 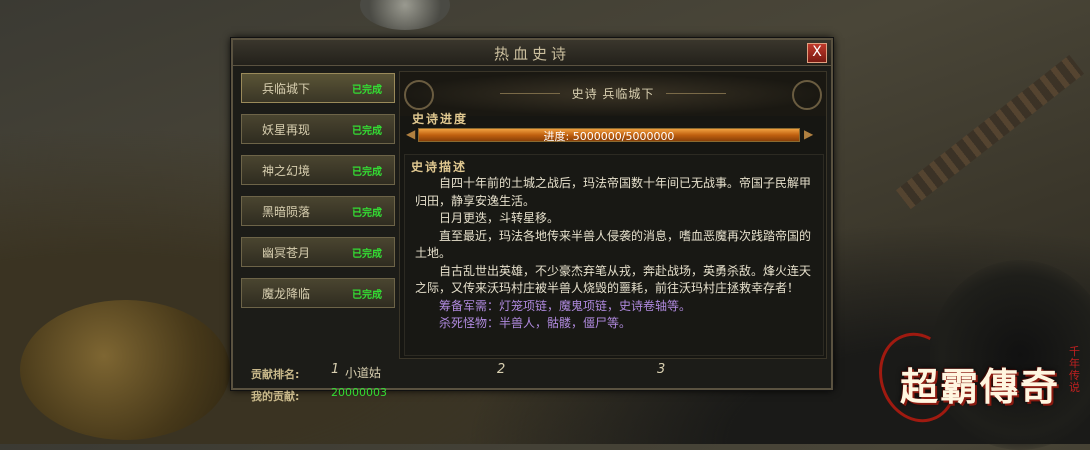 What do you see at coordinates (318, 129) in the screenshot?
I see `epic-item-2: 妖星再现 已完成` at bounding box center [318, 129].